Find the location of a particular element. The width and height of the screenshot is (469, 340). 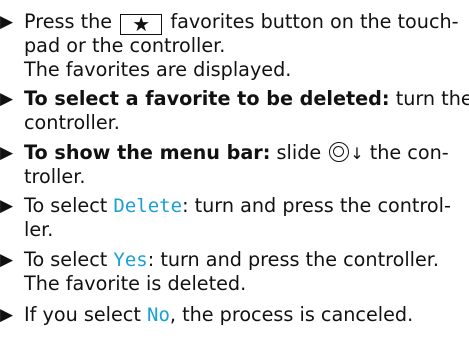

step-result: The favorite is deleted. is located at coordinates (135, 283).